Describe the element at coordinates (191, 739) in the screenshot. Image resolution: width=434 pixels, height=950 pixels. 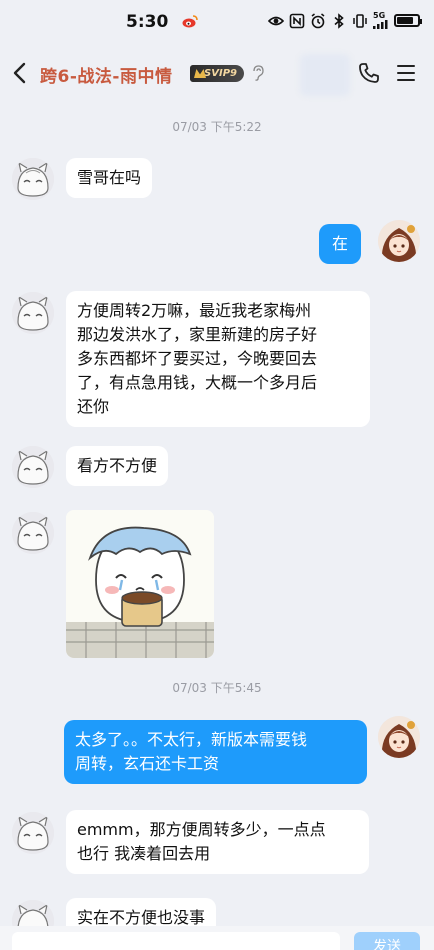
I see `message-line: 太多了。。不太行，新版本需要钱` at that location.